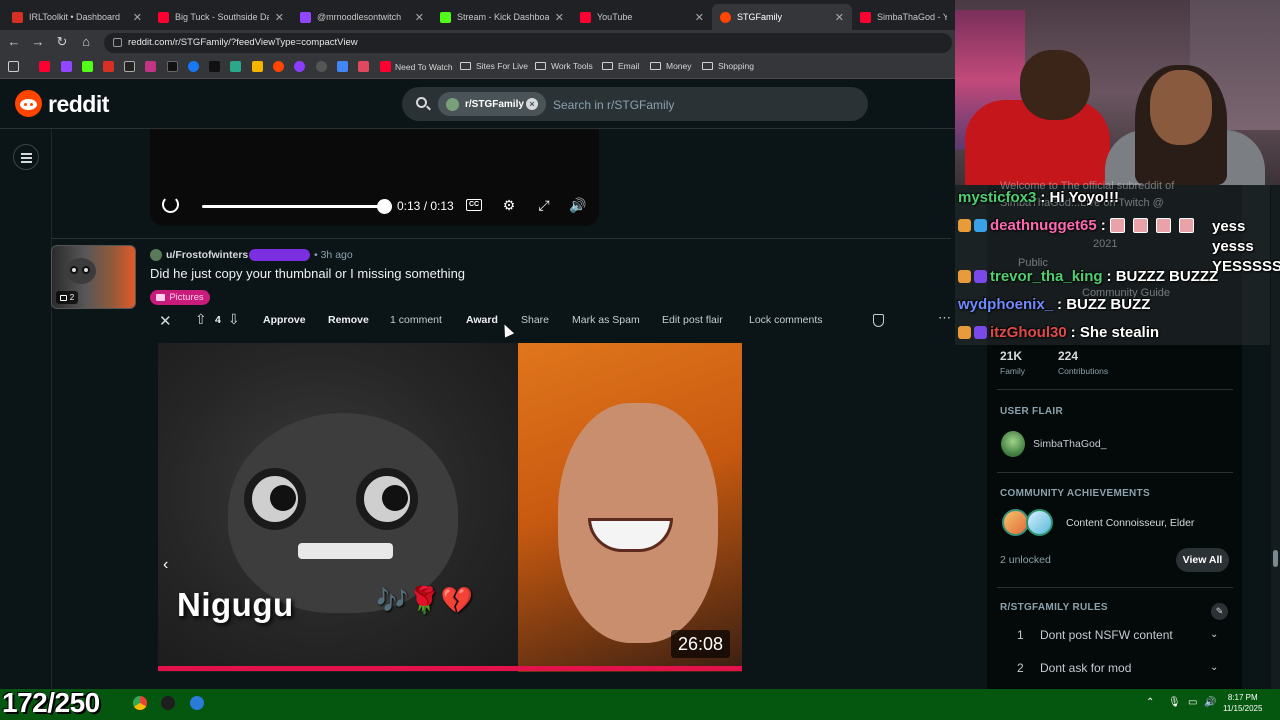 The image size is (1280, 720). Describe the element at coordinates (642, 17) in the screenshot. I see `tab-youtube: YouTube ✕` at that location.